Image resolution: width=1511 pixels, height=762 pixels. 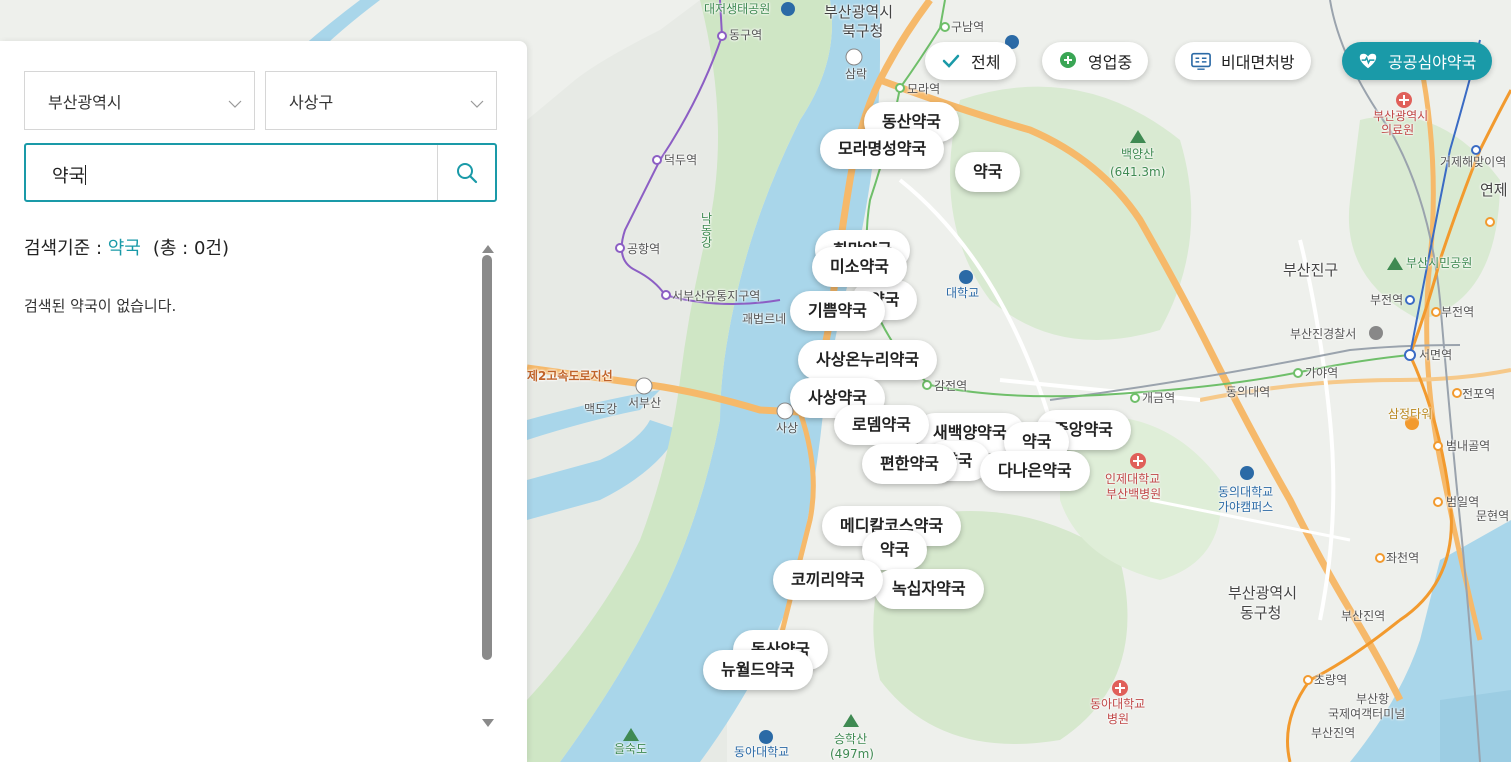 What do you see at coordinates (570, 376) in the screenshot?
I see `map-label: 제2고속도로지선` at bounding box center [570, 376].